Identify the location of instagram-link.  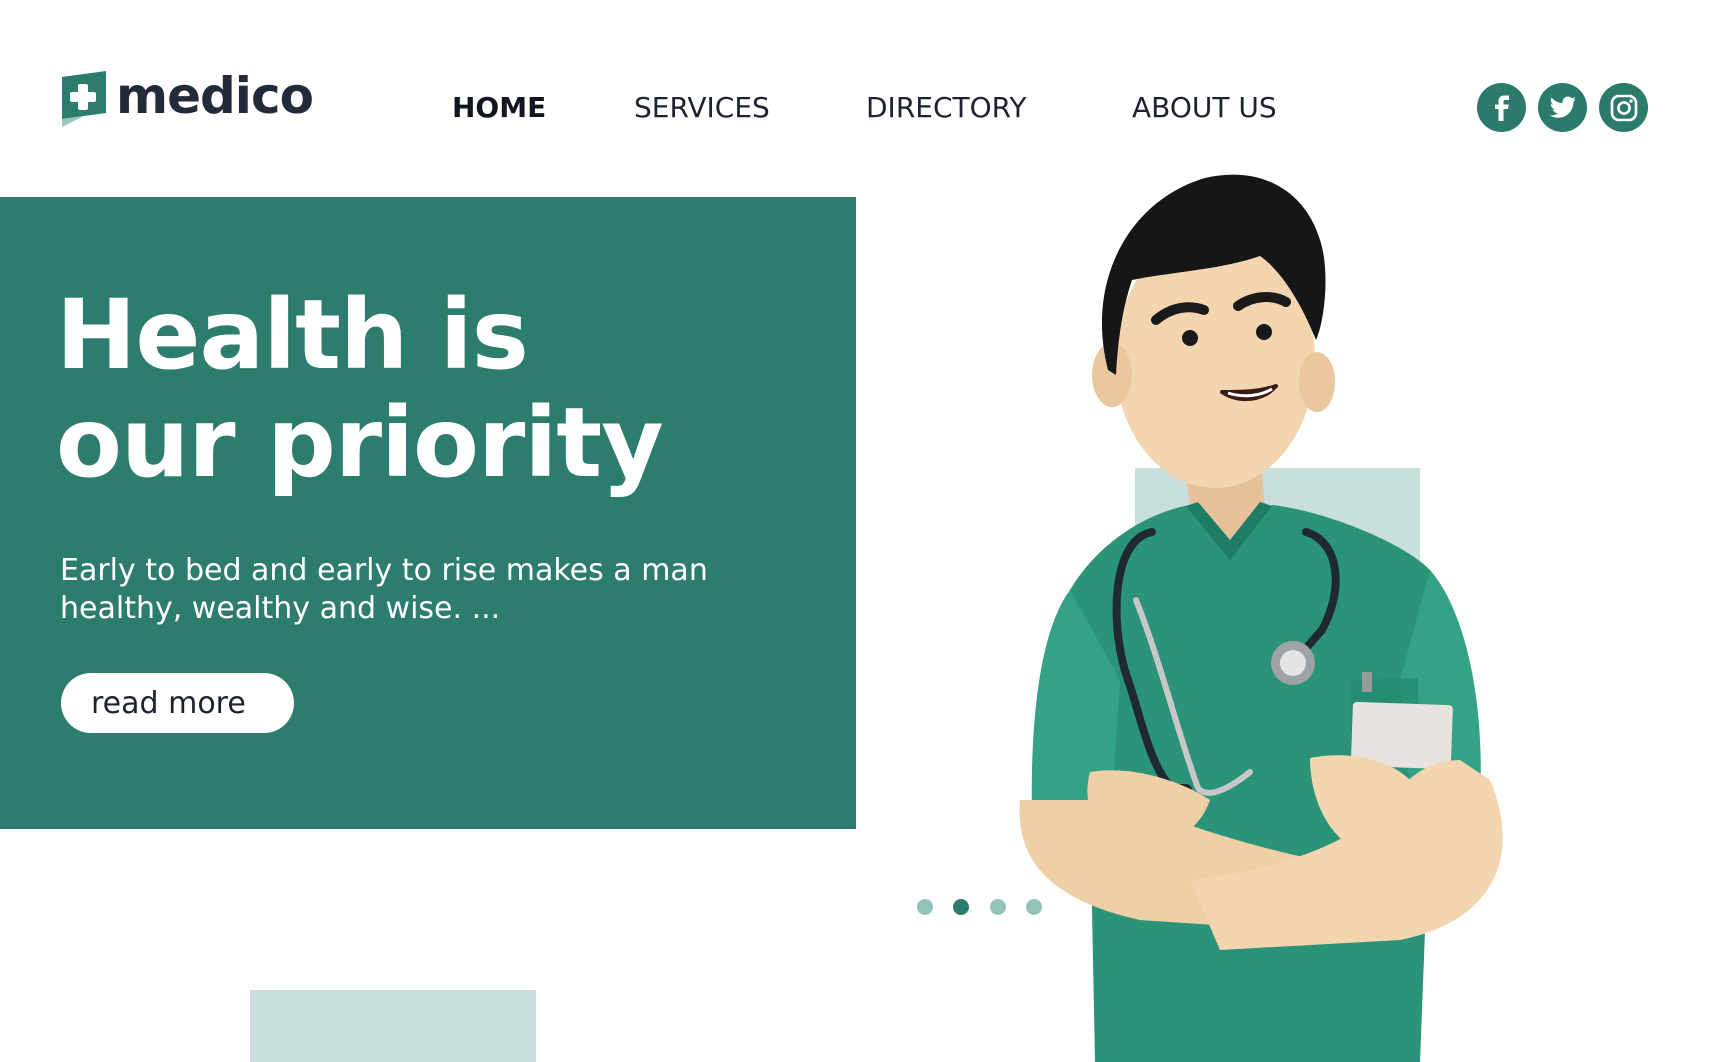
(1623, 107).